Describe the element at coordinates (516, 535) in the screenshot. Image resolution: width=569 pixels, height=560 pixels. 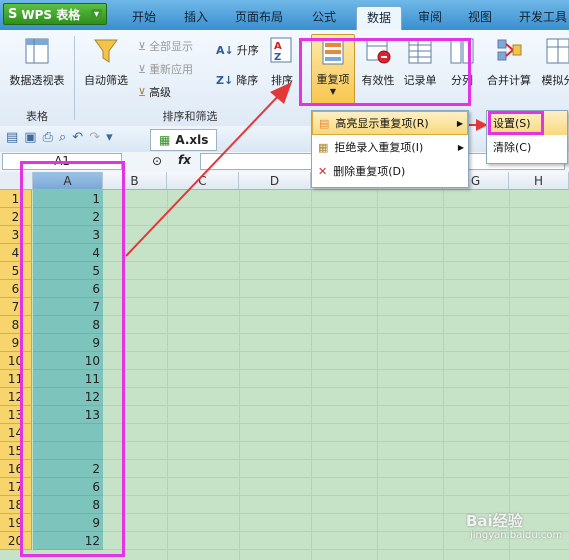
I see `watermark-url: jingyan.baidu.com` at that location.